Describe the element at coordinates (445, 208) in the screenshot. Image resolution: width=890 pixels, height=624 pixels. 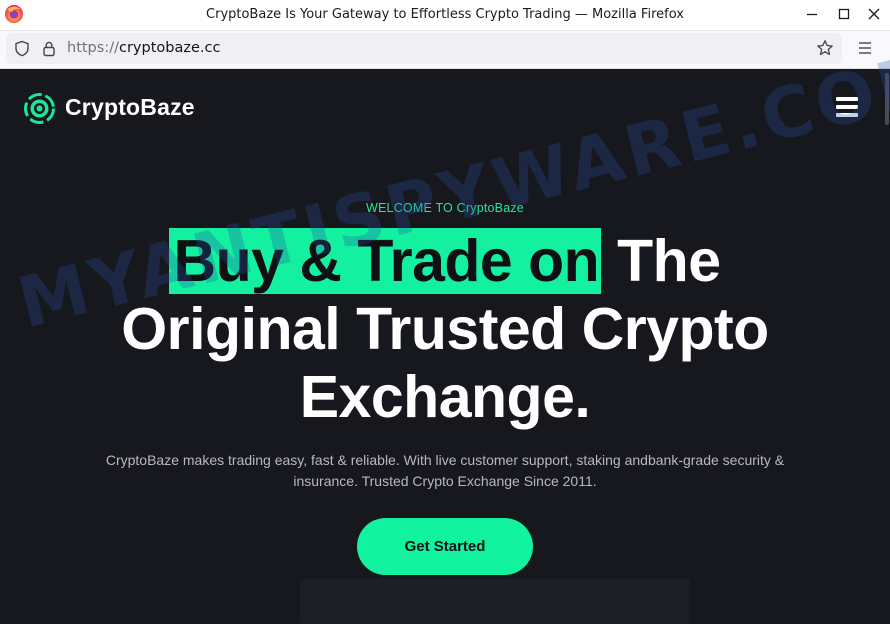
I see `welcome-text: WELCOME TO CryptoBaze` at that location.